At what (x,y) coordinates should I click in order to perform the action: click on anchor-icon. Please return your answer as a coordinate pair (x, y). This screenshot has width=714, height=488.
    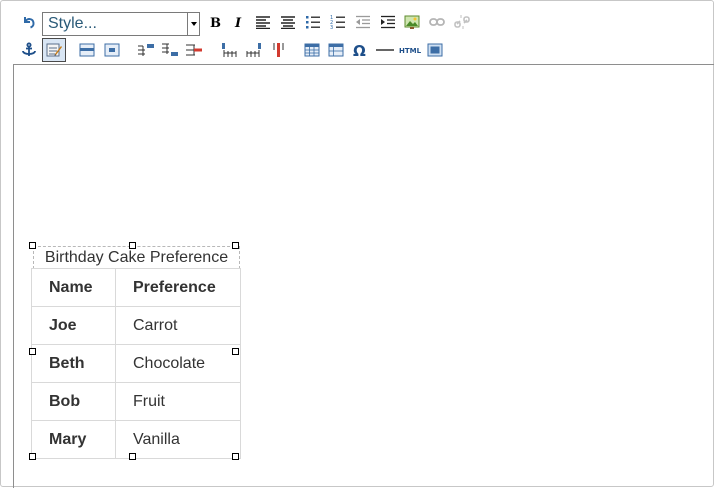
    Looking at the image, I should click on (29, 50).